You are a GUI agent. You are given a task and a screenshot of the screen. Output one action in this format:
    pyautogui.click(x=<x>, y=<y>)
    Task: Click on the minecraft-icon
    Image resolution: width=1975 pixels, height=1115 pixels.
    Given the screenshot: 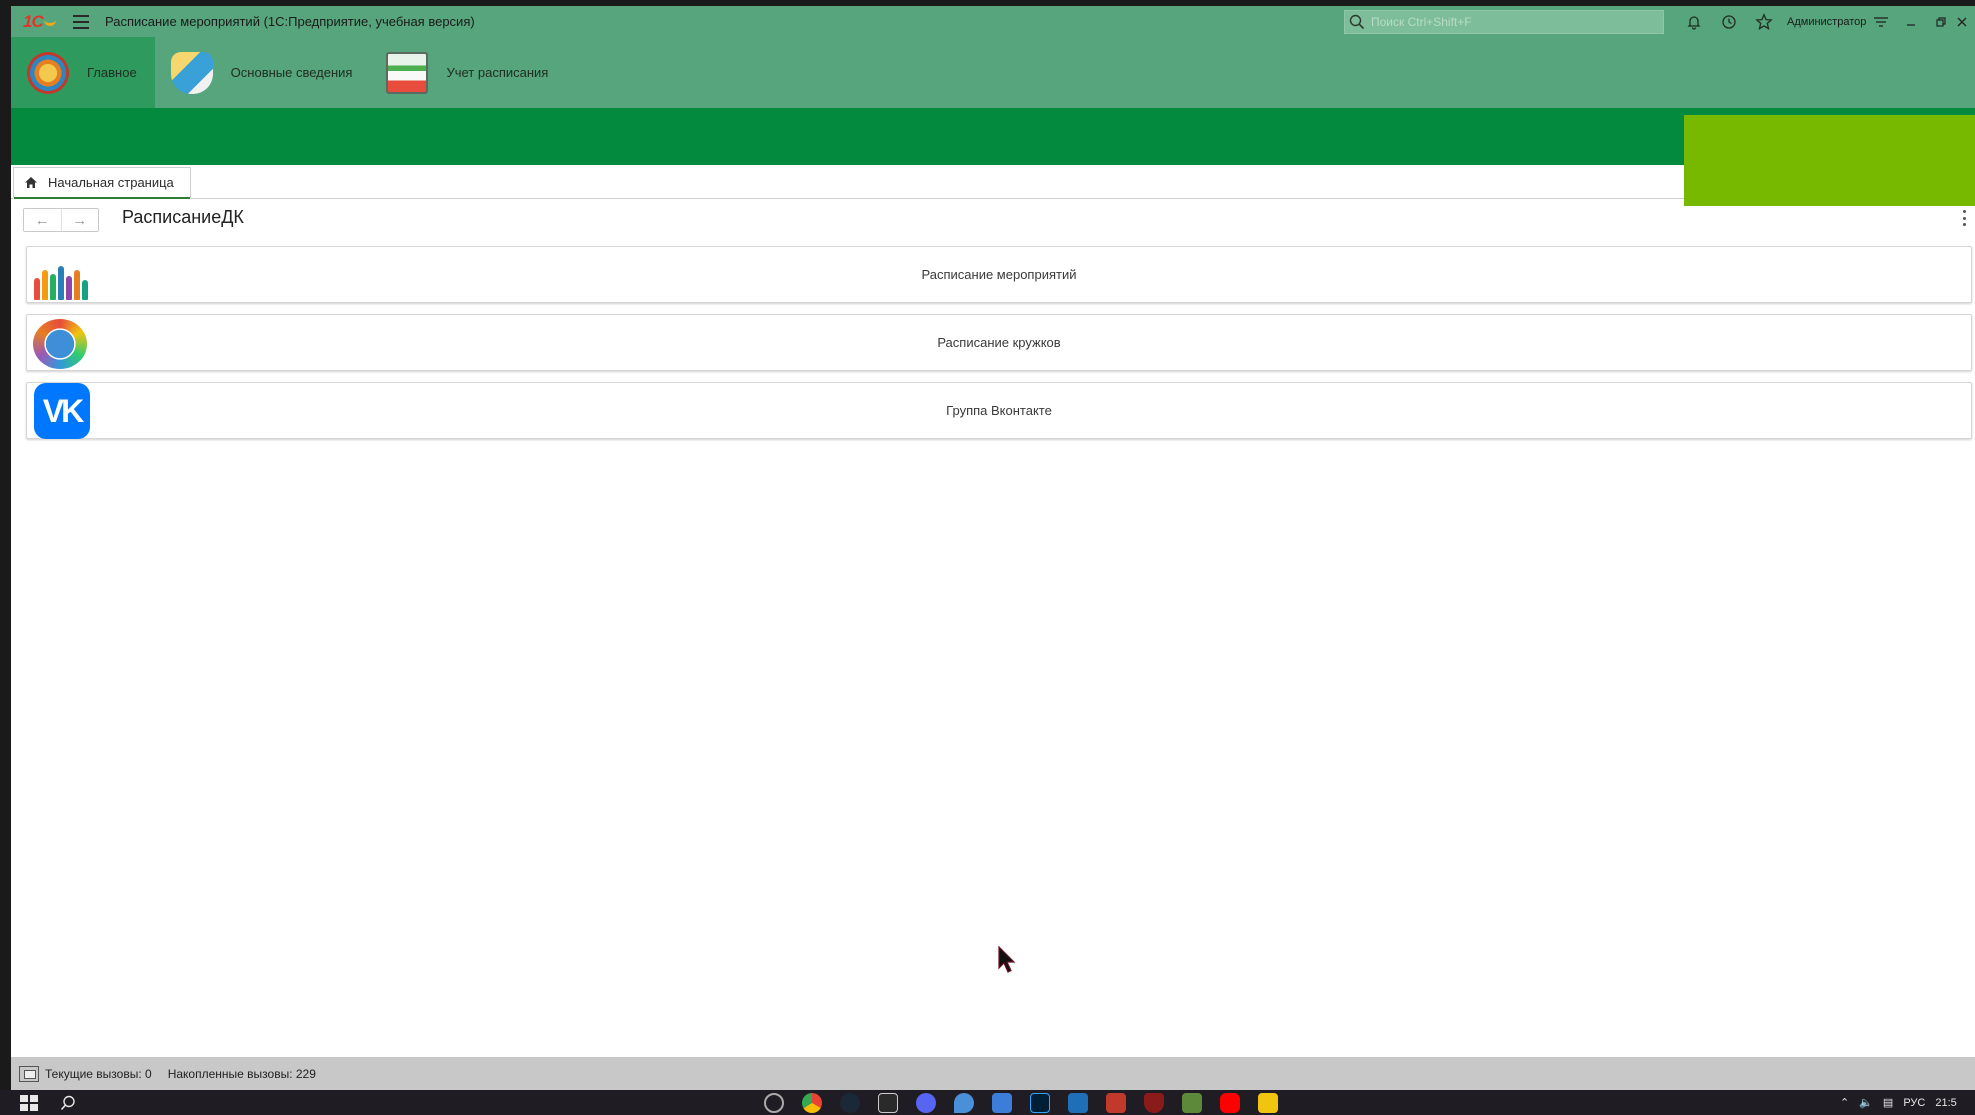 What is the action you would take?
    pyautogui.click(x=1192, y=1103)
    